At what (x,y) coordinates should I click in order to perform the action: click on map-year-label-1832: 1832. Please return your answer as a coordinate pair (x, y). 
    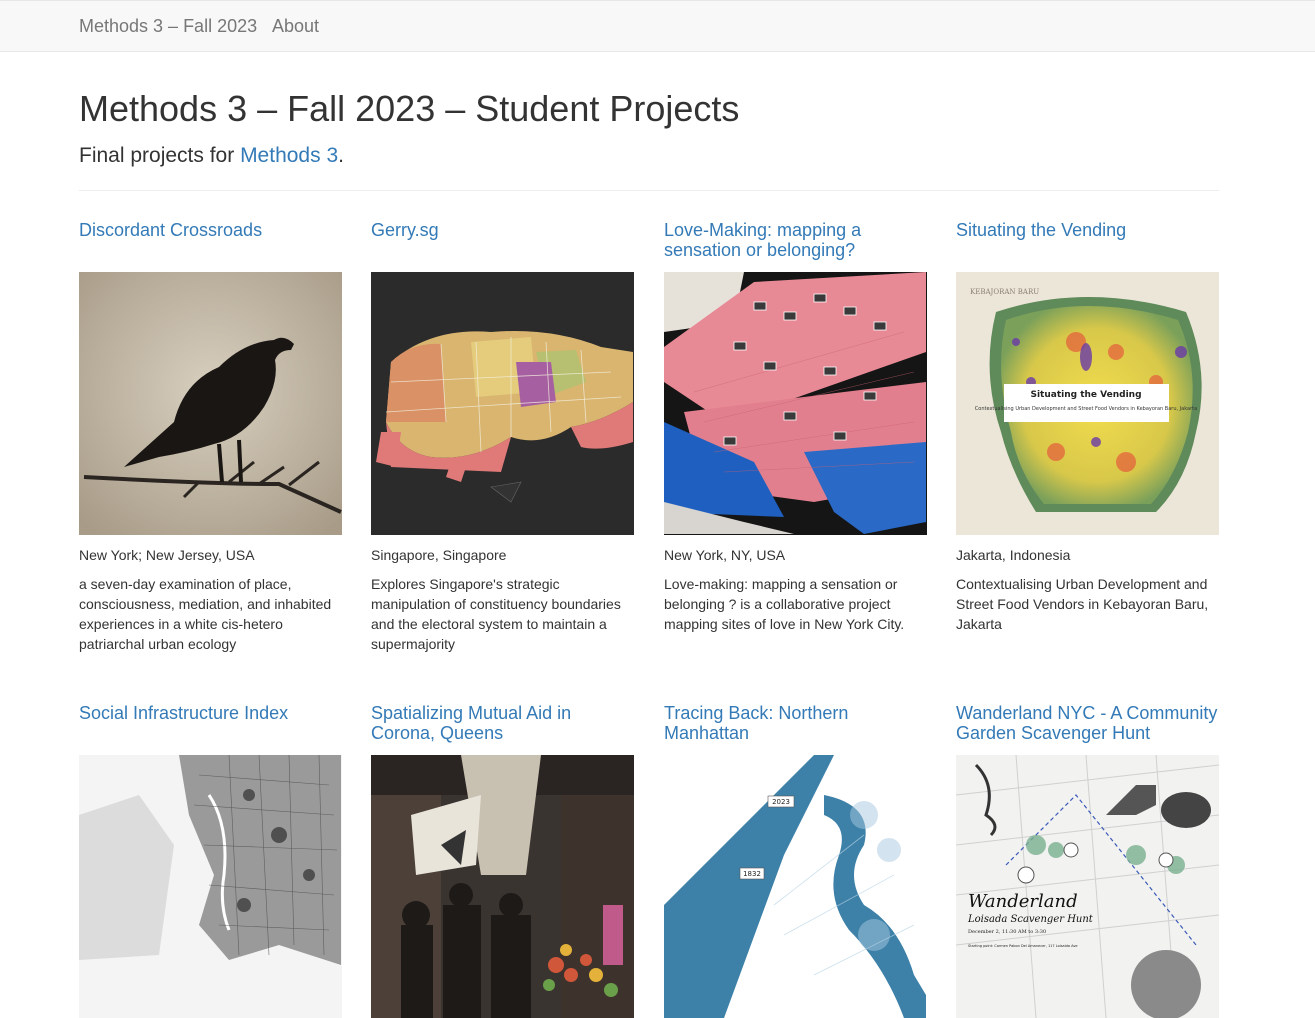
    Looking at the image, I should click on (752, 874).